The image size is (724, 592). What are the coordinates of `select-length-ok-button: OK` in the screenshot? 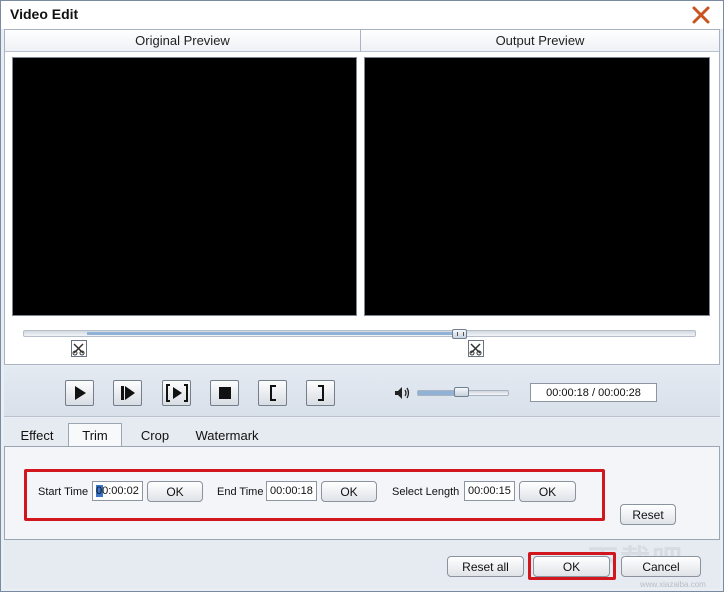 It's located at (547, 491).